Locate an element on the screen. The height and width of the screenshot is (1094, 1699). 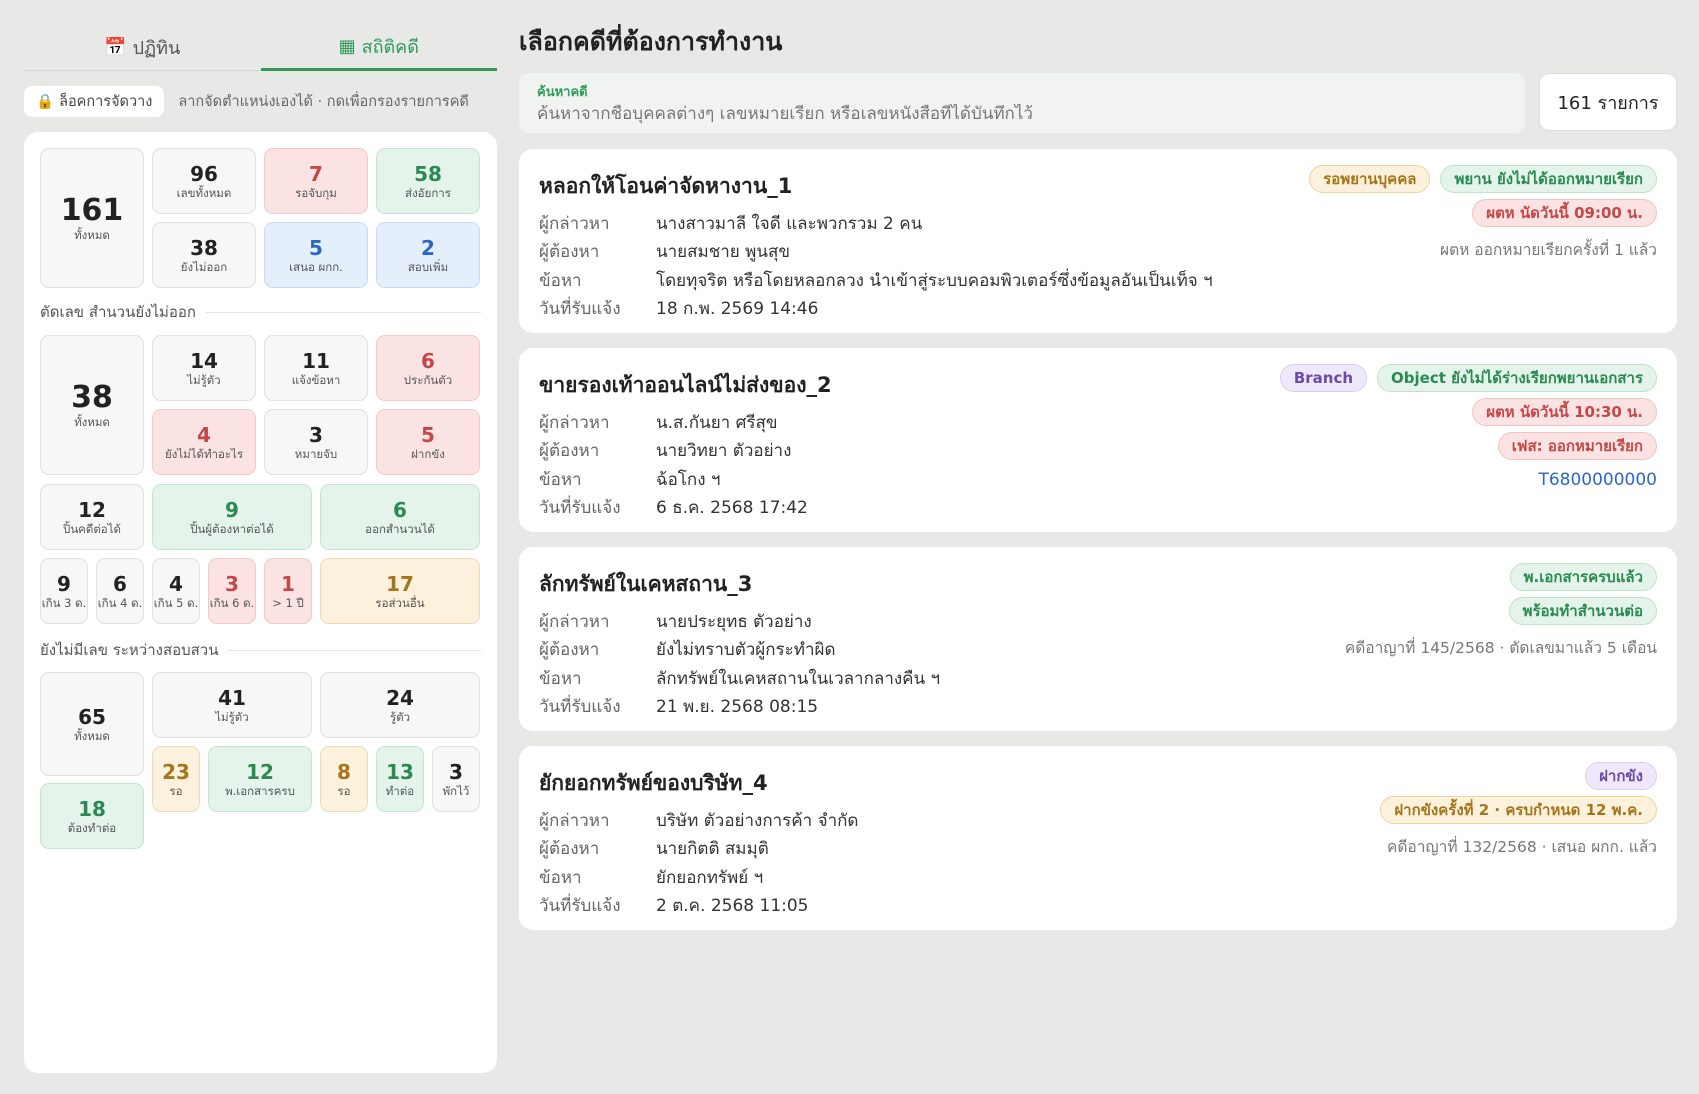
stat-value: 65 is located at coordinates (92, 716).